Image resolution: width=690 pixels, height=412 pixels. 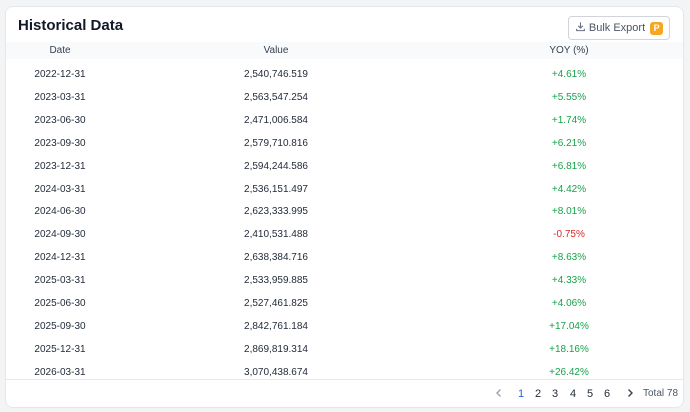 I want to click on row-yoy: +6.21%, so click(x=569, y=143).